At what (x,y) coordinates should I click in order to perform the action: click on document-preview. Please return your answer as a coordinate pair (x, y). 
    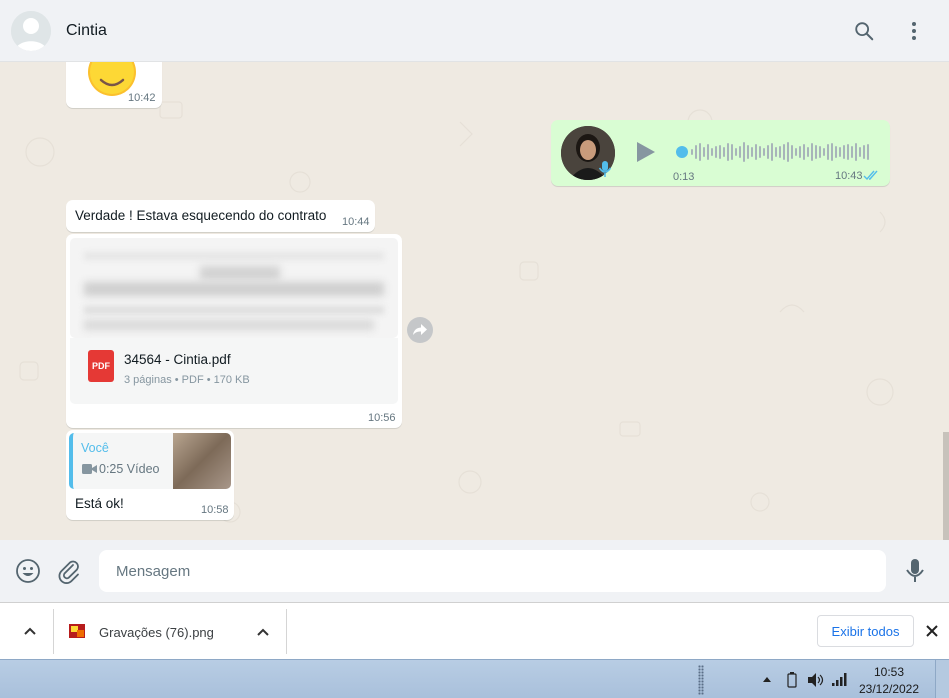
    Looking at the image, I should click on (234, 288).